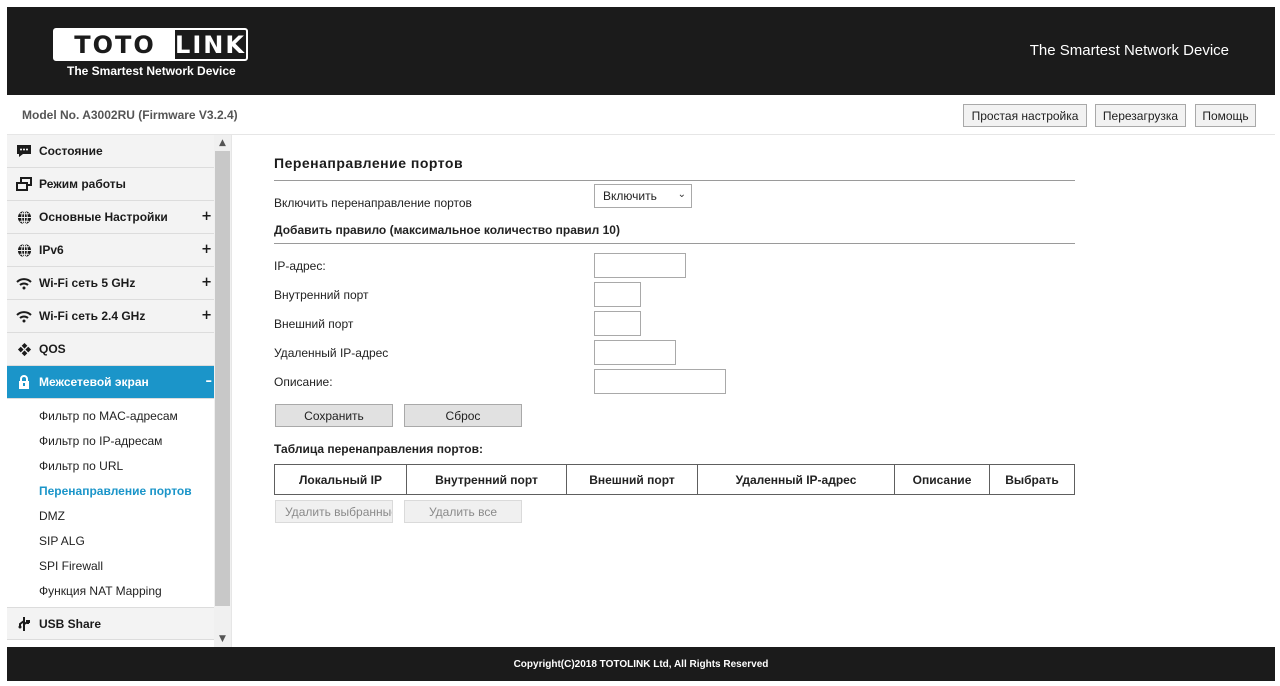 The image size is (1280, 686). What do you see at coordinates (70, 623) in the screenshot?
I see `sidebar-item-label: USB Share` at bounding box center [70, 623].